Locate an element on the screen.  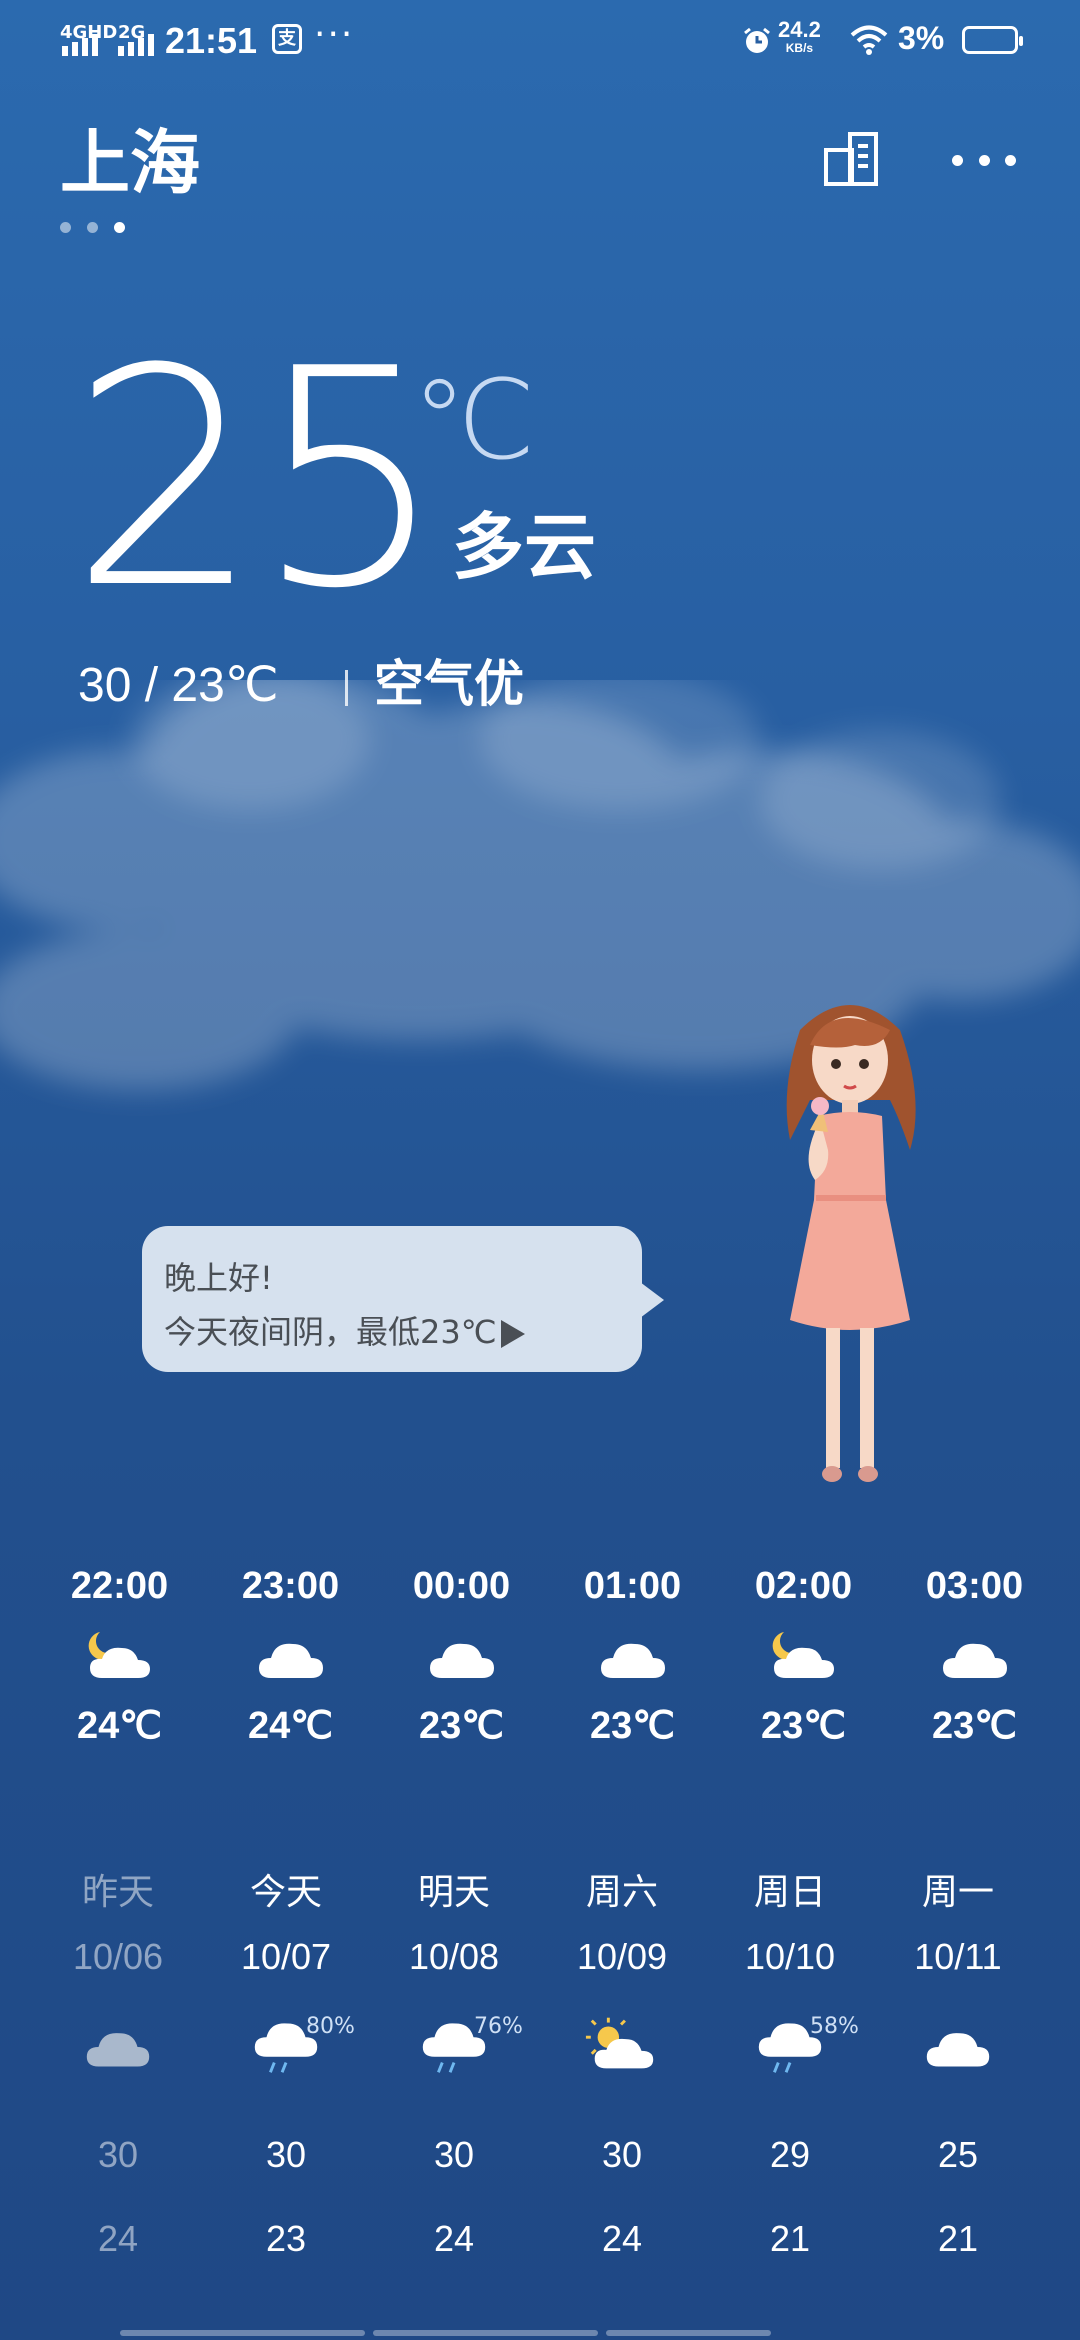
city-management-icon is located at coordinates (852, 160).